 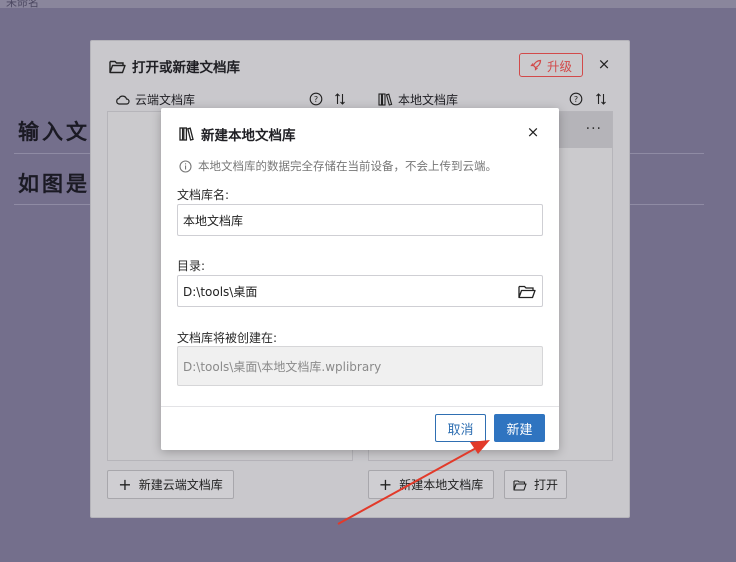 What do you see at coordinates (213, 220) in the screenshot?
I see `library-name-value: 本地文档库` at bounding box center [213, 220].